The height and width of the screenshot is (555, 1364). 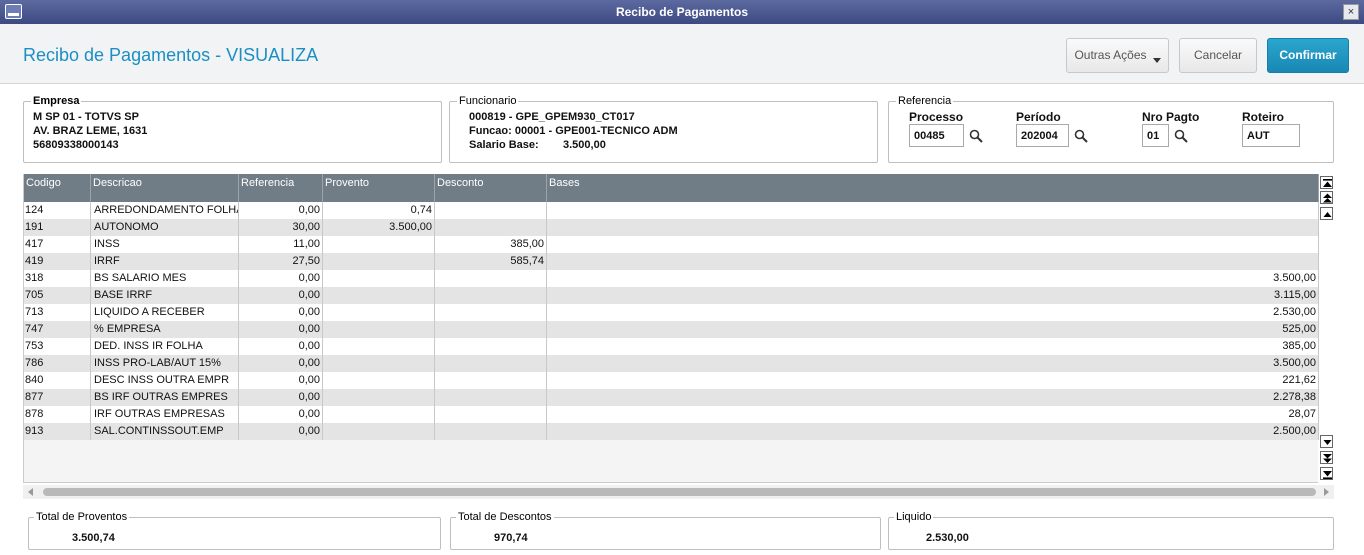 I want to click on cancel-button: Cancelar, so click(x=1218, y=55).